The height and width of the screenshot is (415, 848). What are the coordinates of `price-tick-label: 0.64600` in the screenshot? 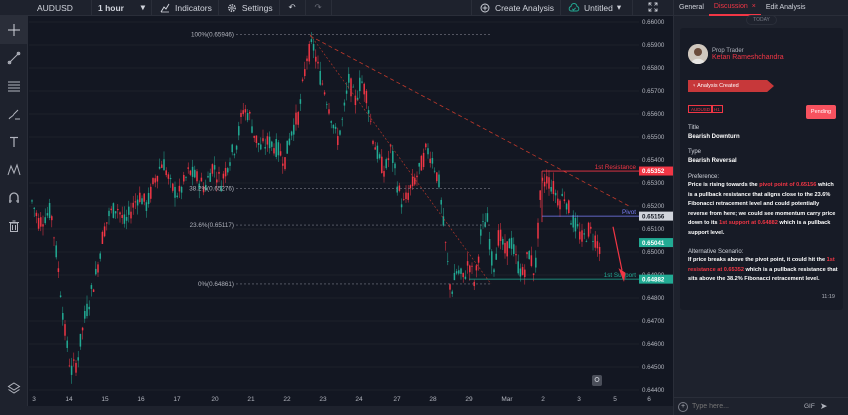 It's located at (653, 344).